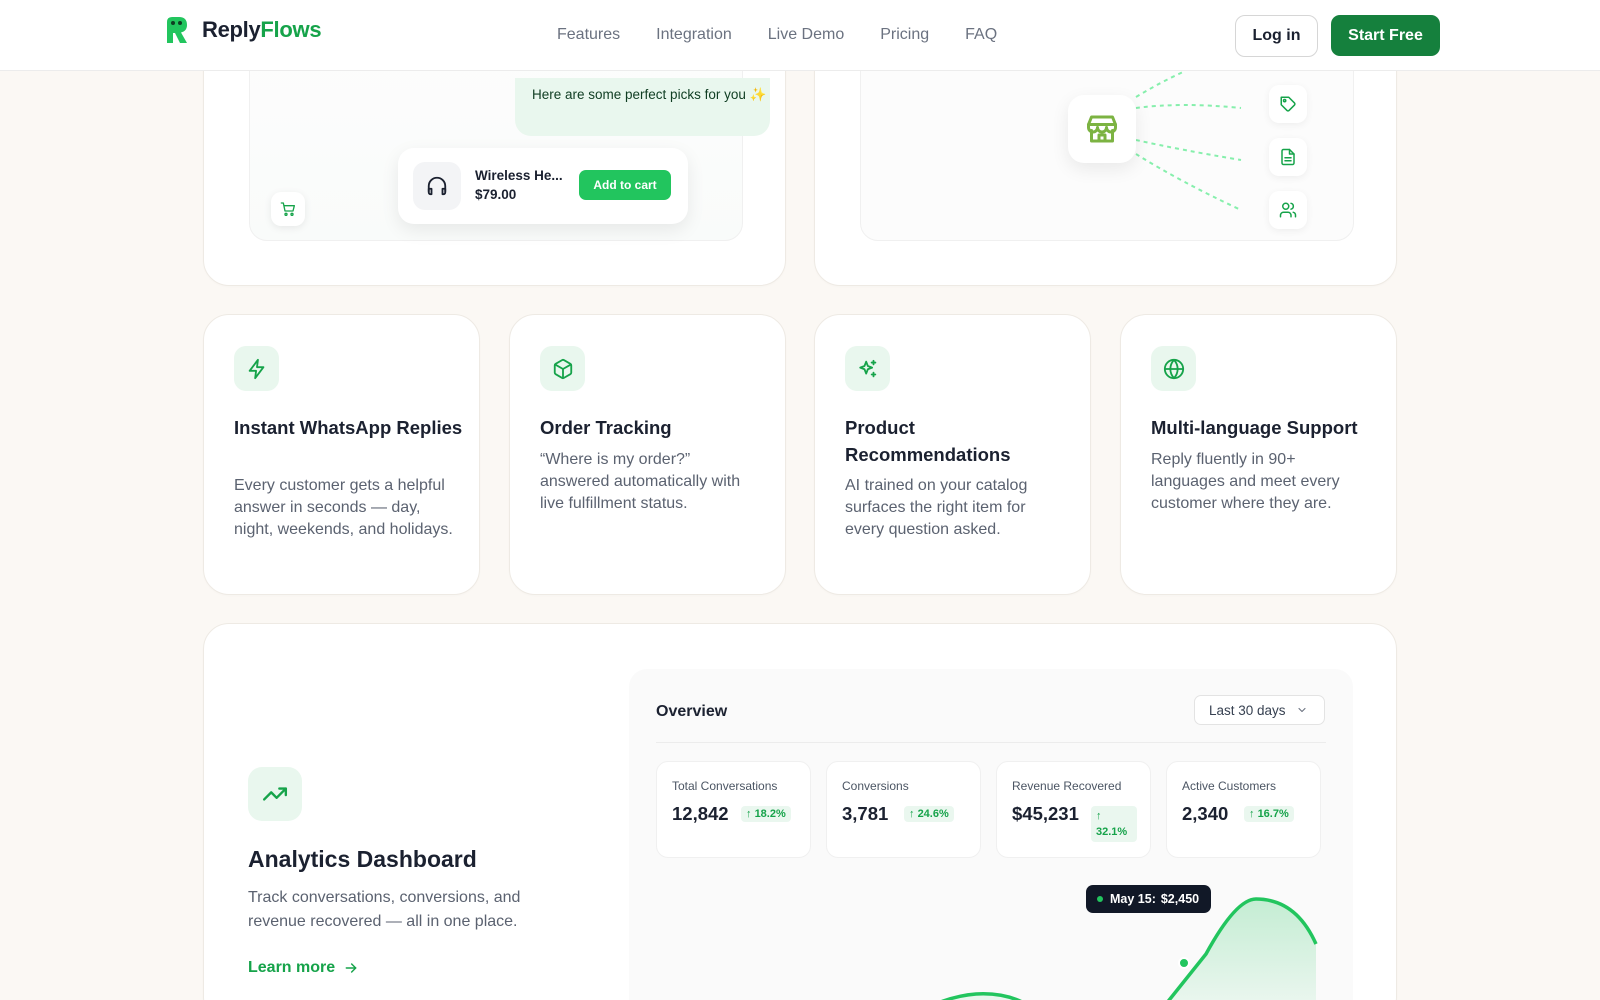 The image size is (1600, 1000). What do you see at coordinates (1102, 129) in the screenshot?
I see `store-icon` at bounding box center [1102, 129].